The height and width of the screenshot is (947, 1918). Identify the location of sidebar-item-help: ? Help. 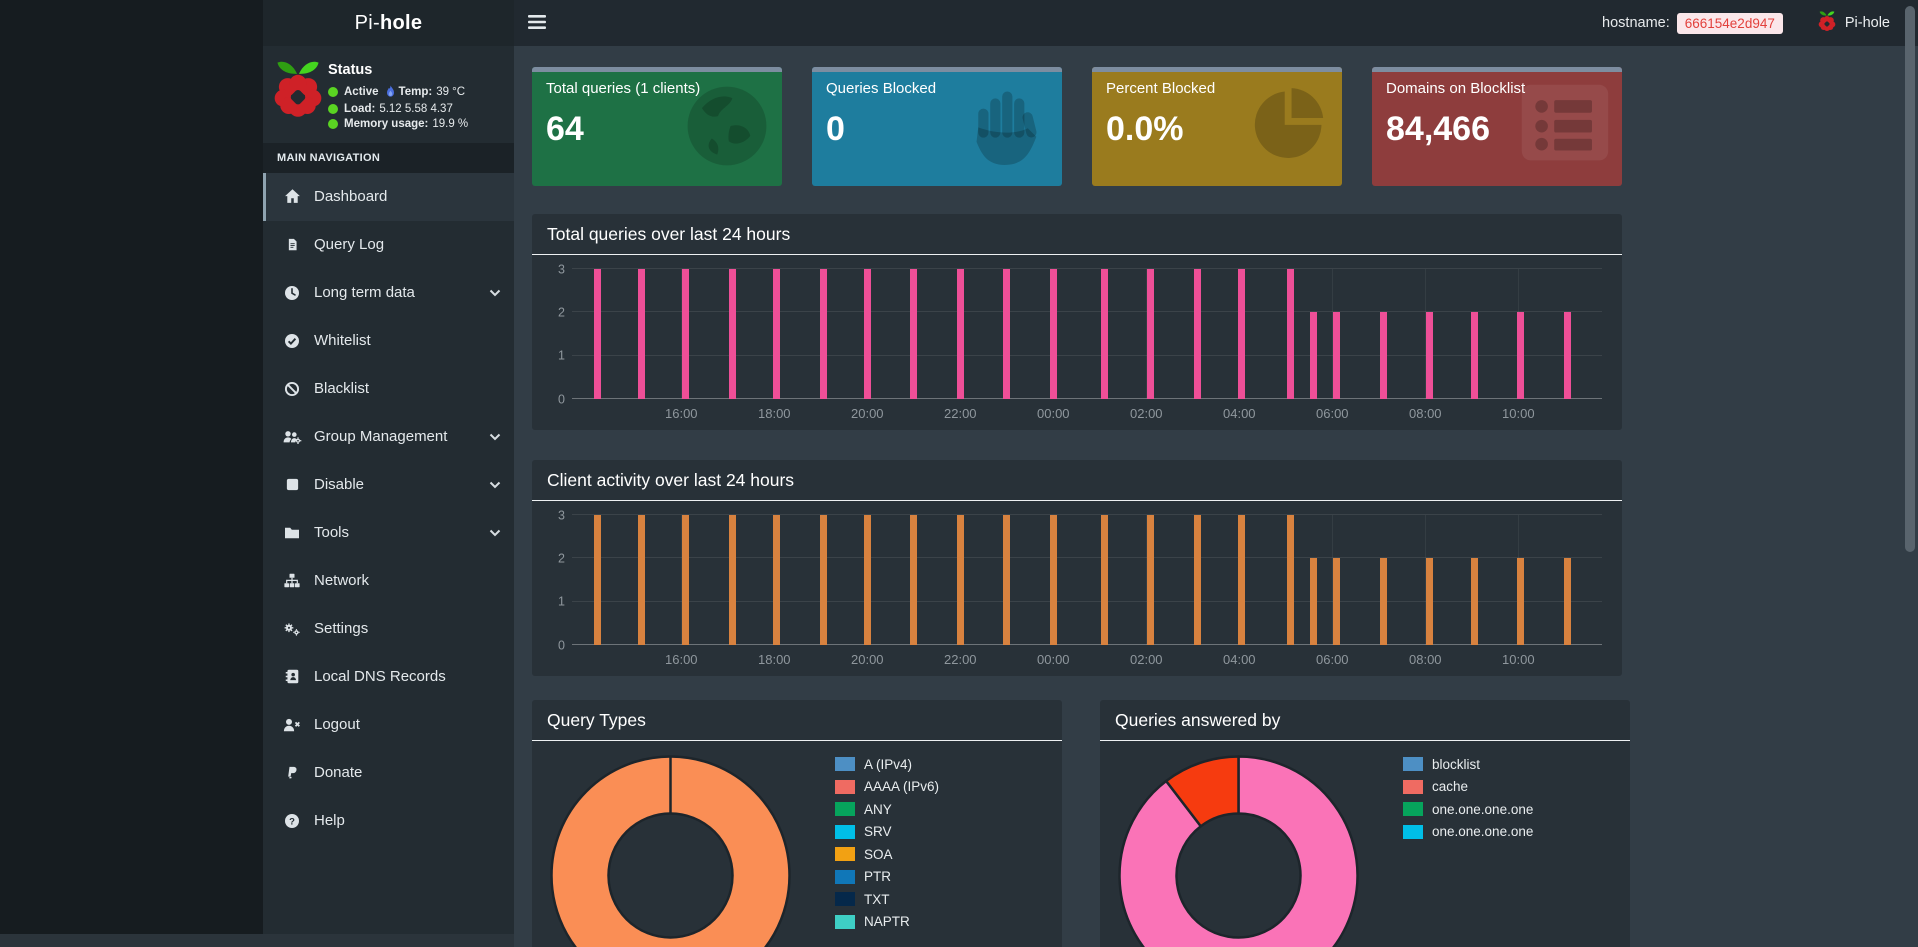
(388, 821).